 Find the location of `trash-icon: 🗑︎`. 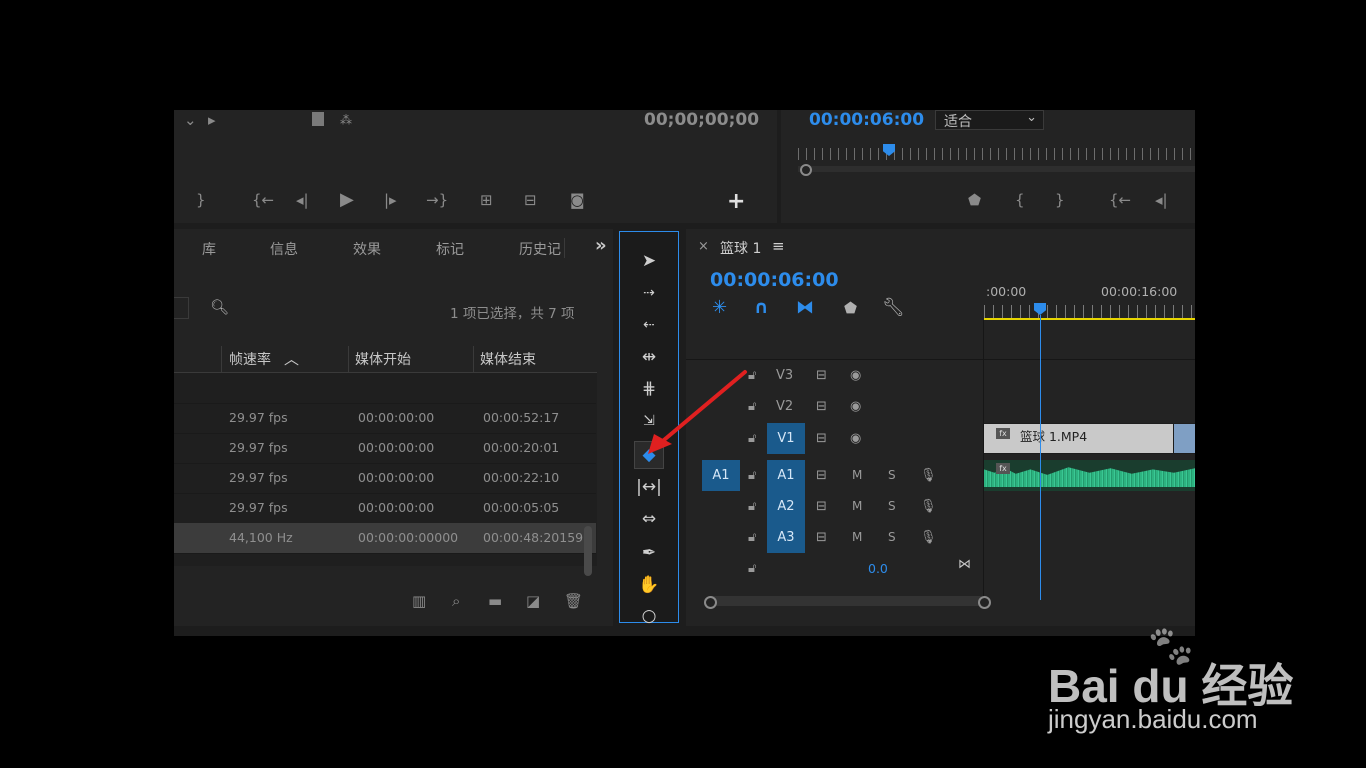

trash-icon: 🗑︎ is located at coordinates (573, 601).